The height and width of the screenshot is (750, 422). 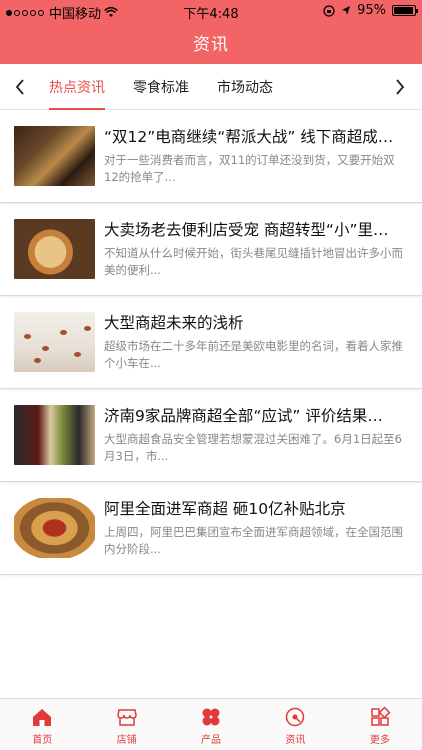 What do you see at coordinates (42, 717) in the screenshot?
I see `home-icon` at bounding box center [42, 717].